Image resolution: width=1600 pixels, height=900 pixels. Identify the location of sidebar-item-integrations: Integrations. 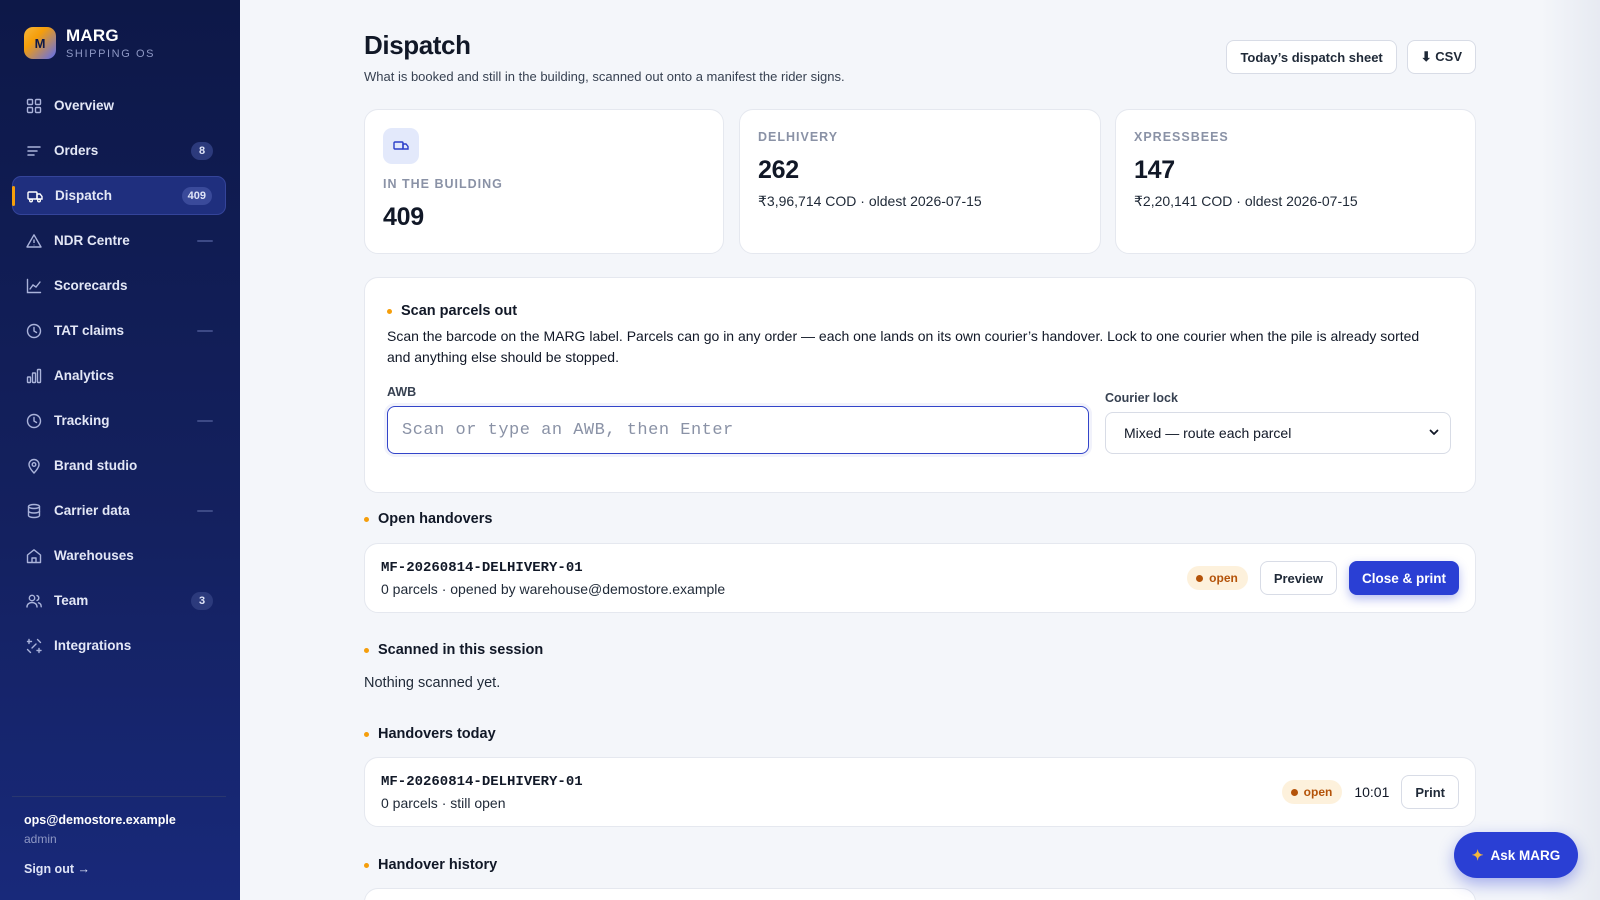
(119, 645).